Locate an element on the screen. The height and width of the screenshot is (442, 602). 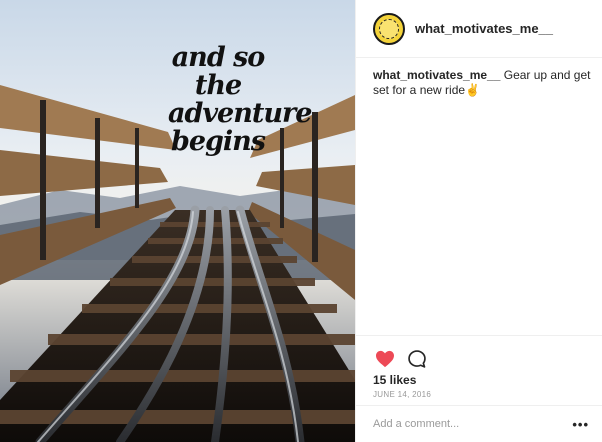
comment-form: ••• is located at coordinates (479, 423).